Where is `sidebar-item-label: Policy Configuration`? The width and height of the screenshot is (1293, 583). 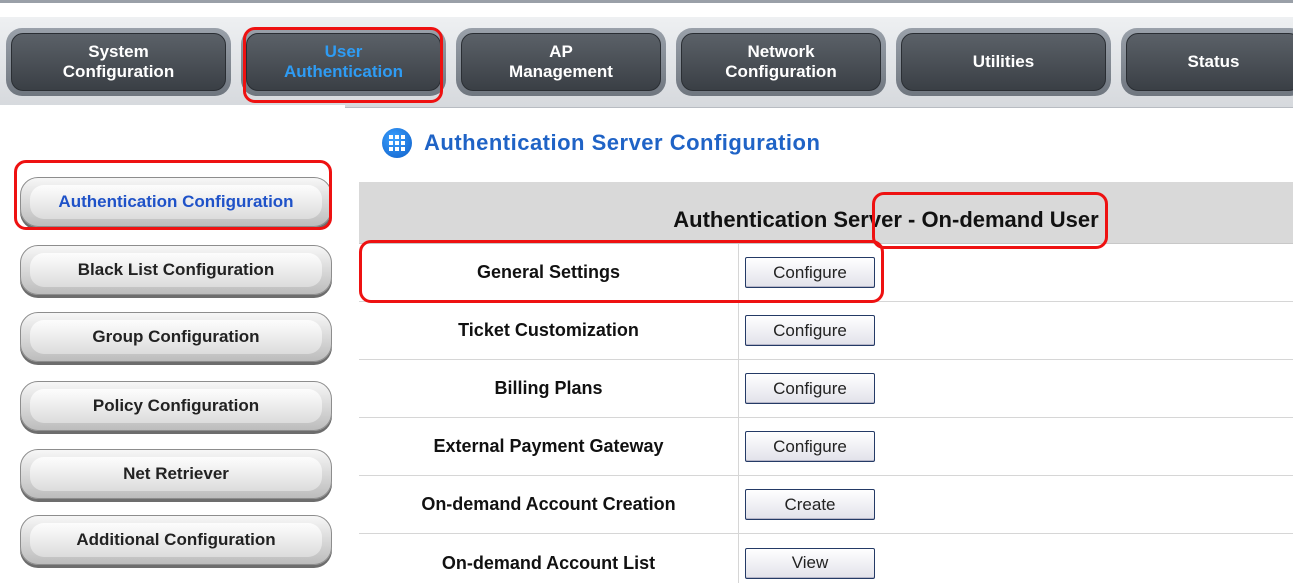 sidebar-item-label: Policy Configuration is located at coordinates (176, 405).